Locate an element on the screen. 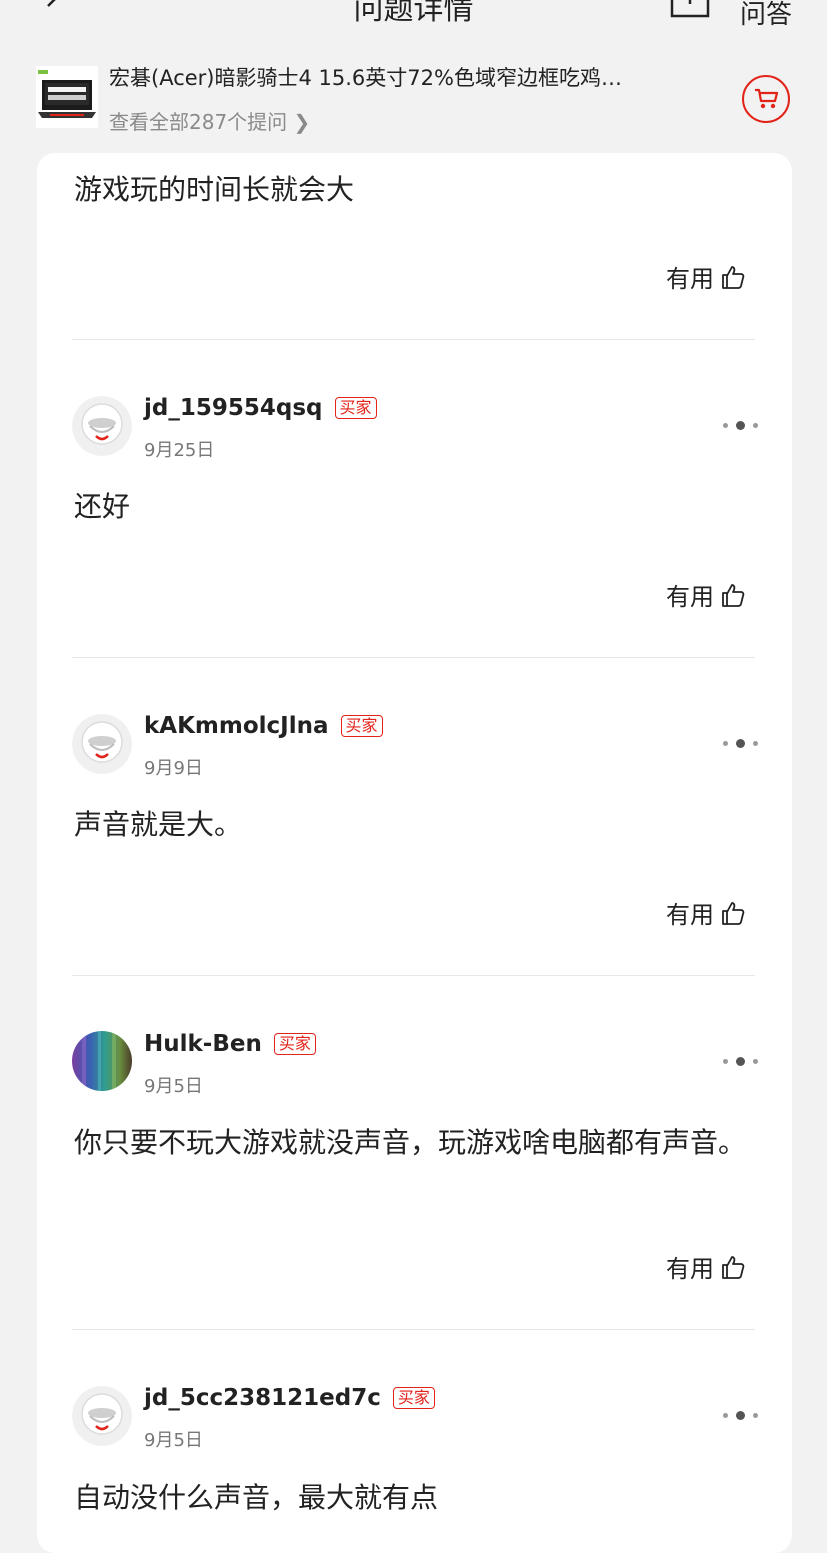 This screenshot has width=827, height=1553. share-icon is located at coordinates (690, 11).